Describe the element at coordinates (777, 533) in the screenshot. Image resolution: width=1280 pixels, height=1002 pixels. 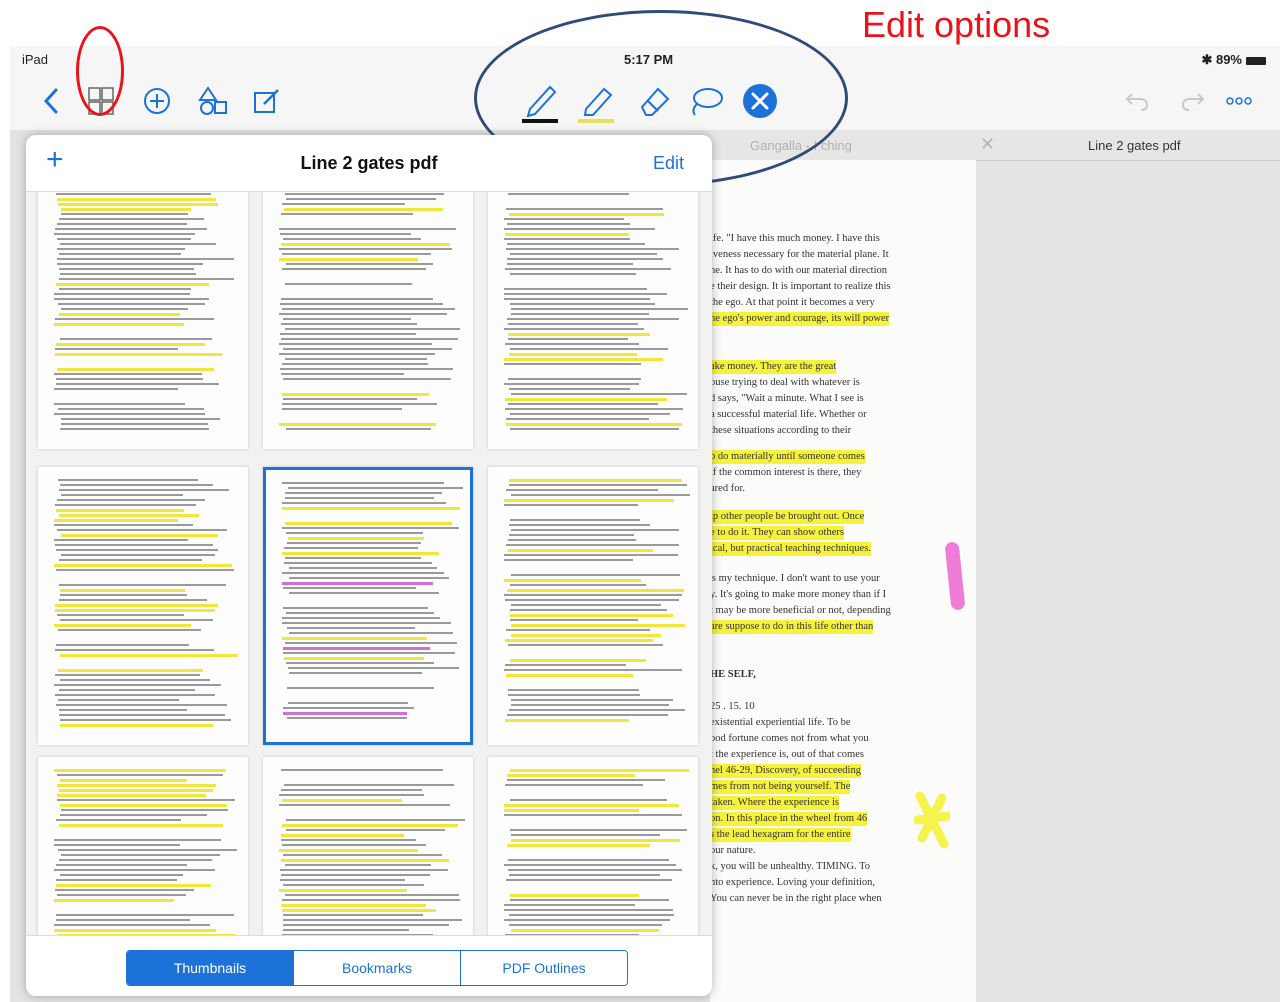
I see `document-text-line: e to do it. They can show others` at that location.